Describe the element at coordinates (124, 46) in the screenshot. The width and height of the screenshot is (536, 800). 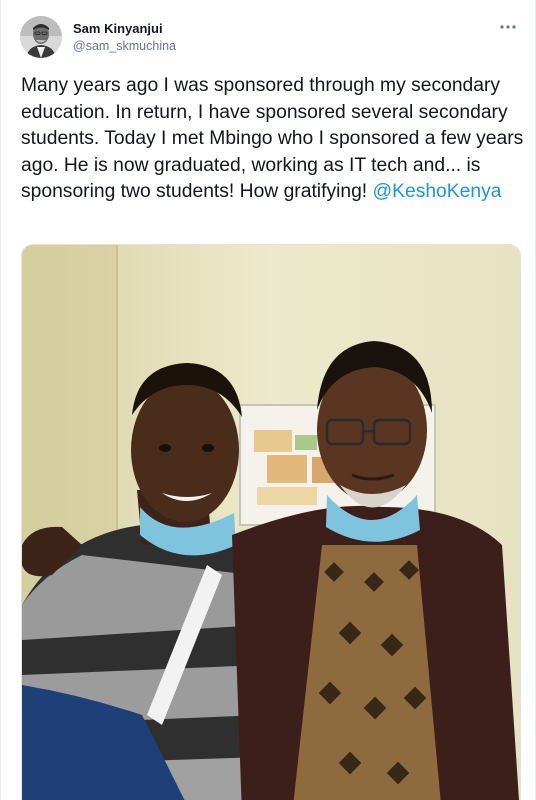
I see `user-handle: @sam_skmuchina` at that location.